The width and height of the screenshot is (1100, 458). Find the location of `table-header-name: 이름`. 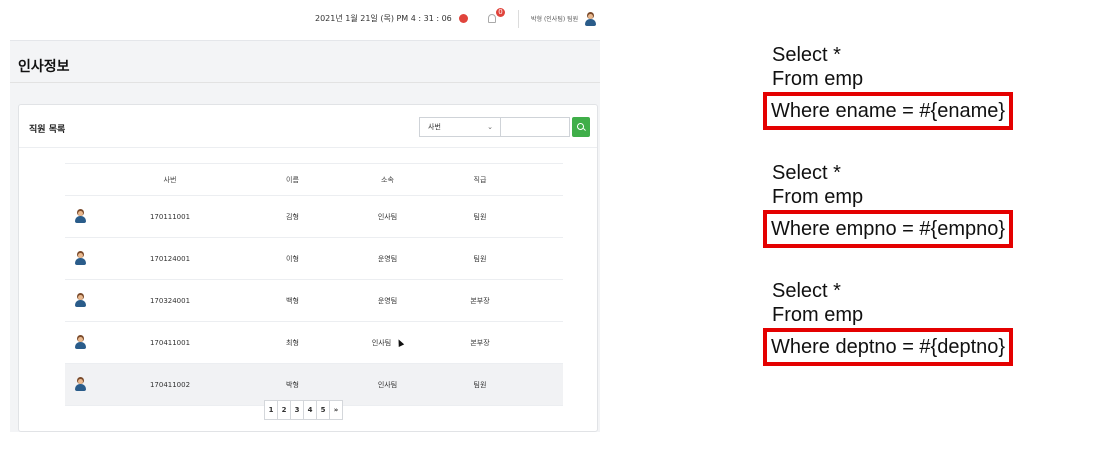

table-header-name: 이름 is located at coordinates (292, 179).